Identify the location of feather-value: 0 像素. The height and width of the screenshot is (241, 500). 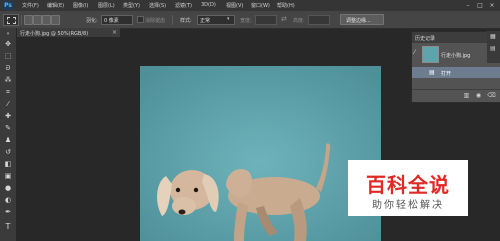
(111, 21).